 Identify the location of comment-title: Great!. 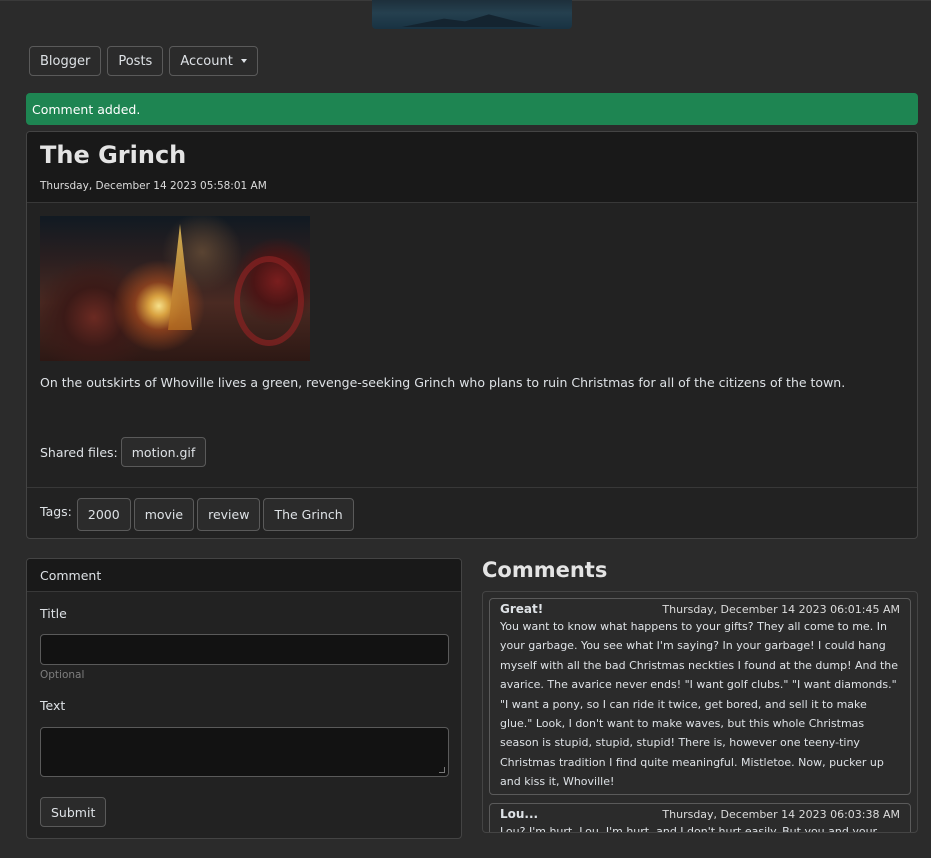
(522, 609).